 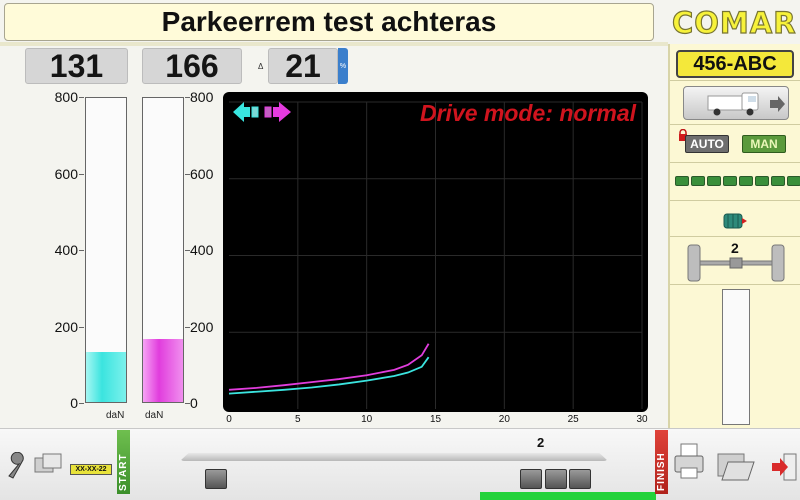 What do you see at coordinates (216, 479) in the screenshot?
I see `brake-test-button` at bounding box center [216, 479].